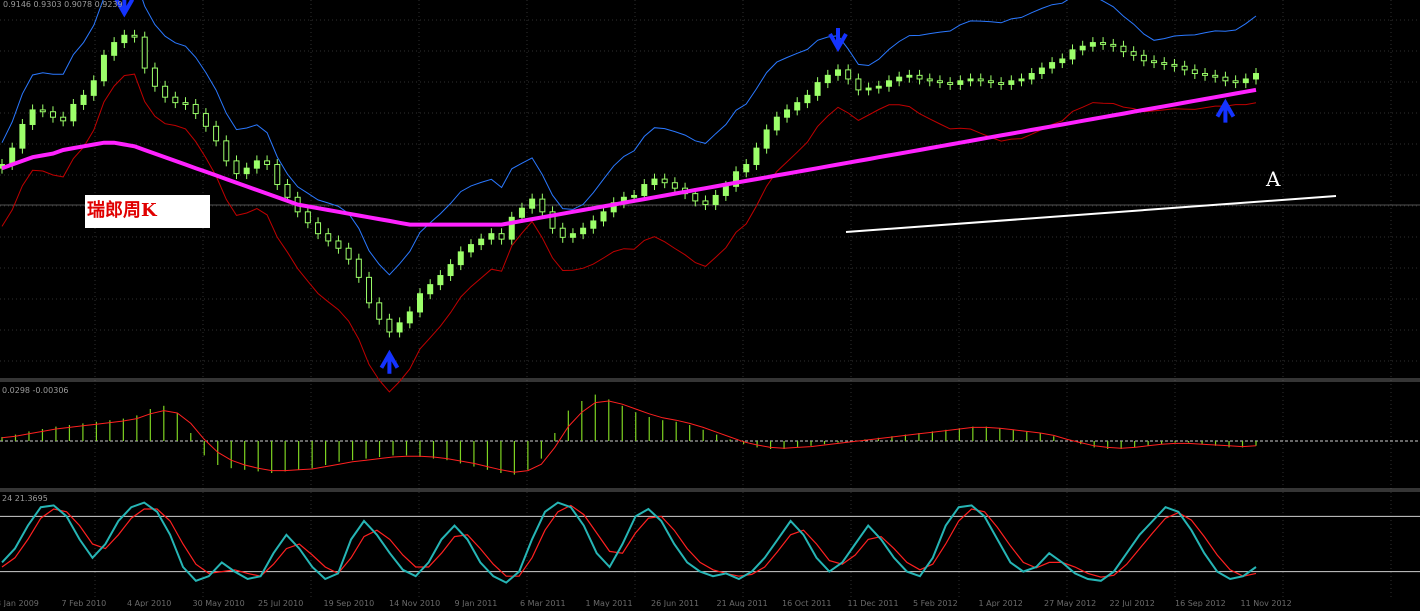 This screenshot has width=1420, height=611. Describe the element at coordinates (1070, 603) in the screenshot. I see `x-tick-label: 27 May 2012` at that location.